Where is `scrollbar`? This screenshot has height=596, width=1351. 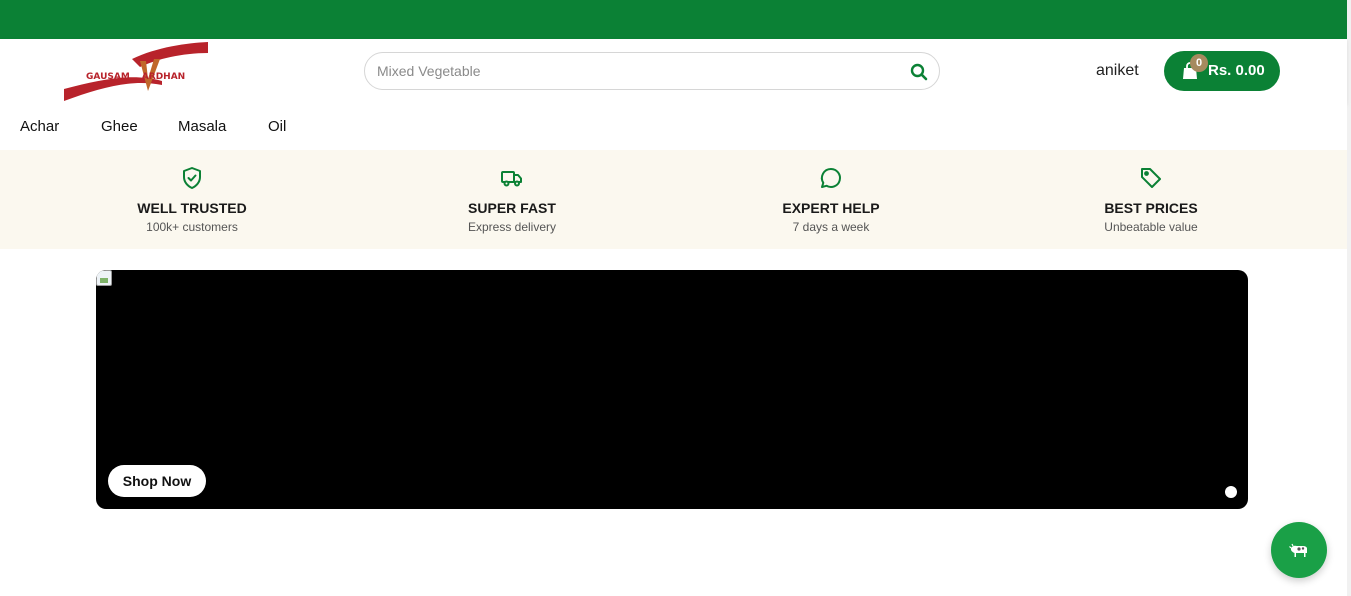 scrollbar is located at coordinates (1349, 298).